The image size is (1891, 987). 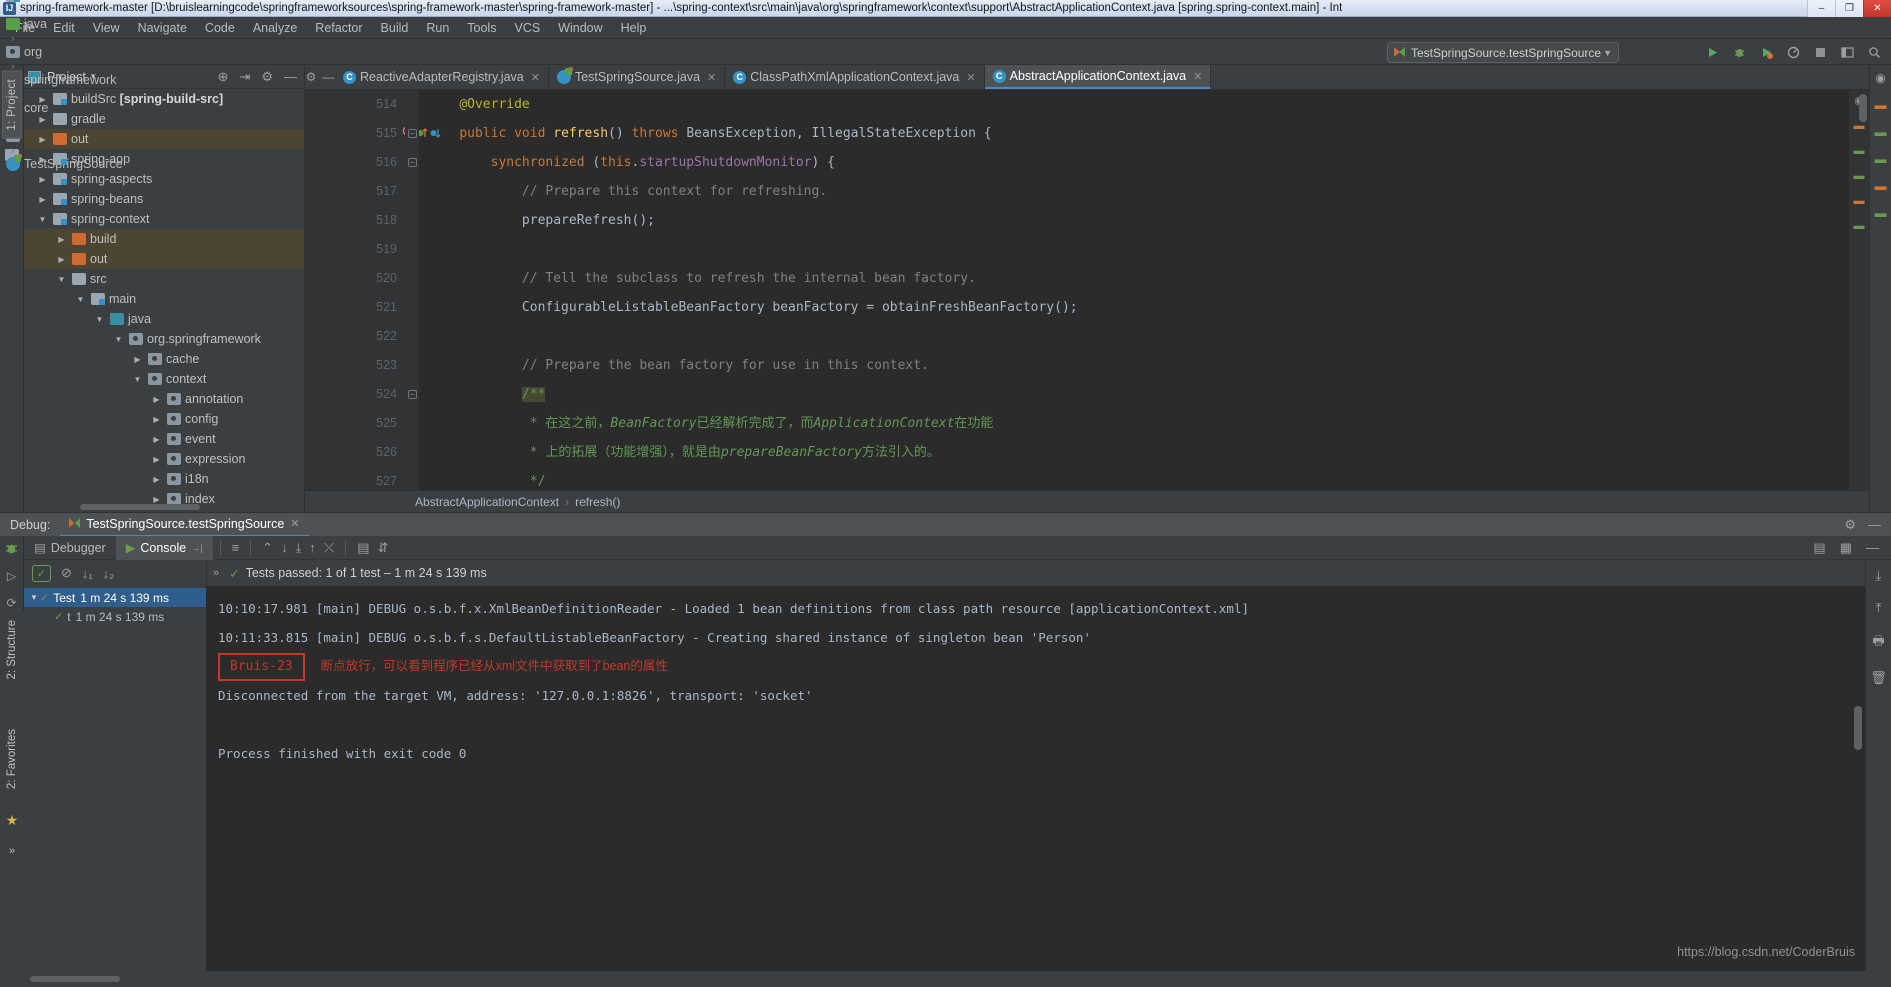 What do you see at coordinates (527, 28) in the screenshot?
I see `menu-item-vcs: VCS` at bounding box center [527, 28].